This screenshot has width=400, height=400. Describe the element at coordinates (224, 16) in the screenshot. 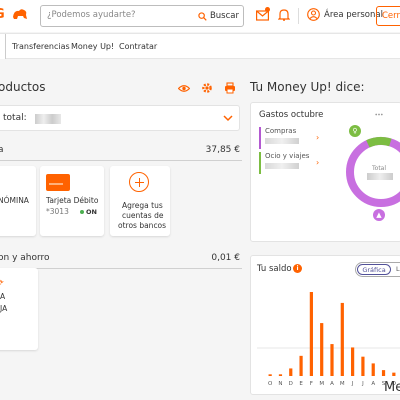

I see `search-button-label: Buscar` at that location.